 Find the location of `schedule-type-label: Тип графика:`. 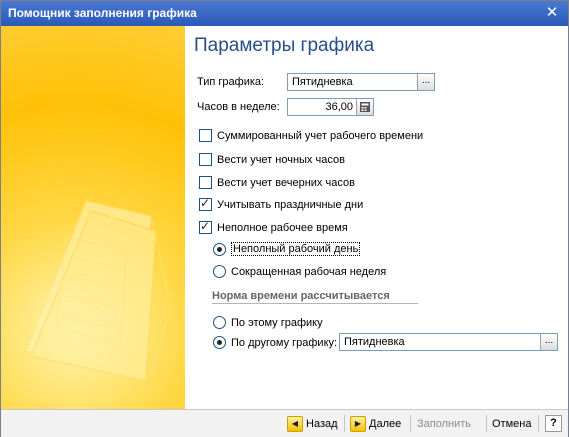

schedule-type-label: Тип графика: is located at coordinates (231, 82).